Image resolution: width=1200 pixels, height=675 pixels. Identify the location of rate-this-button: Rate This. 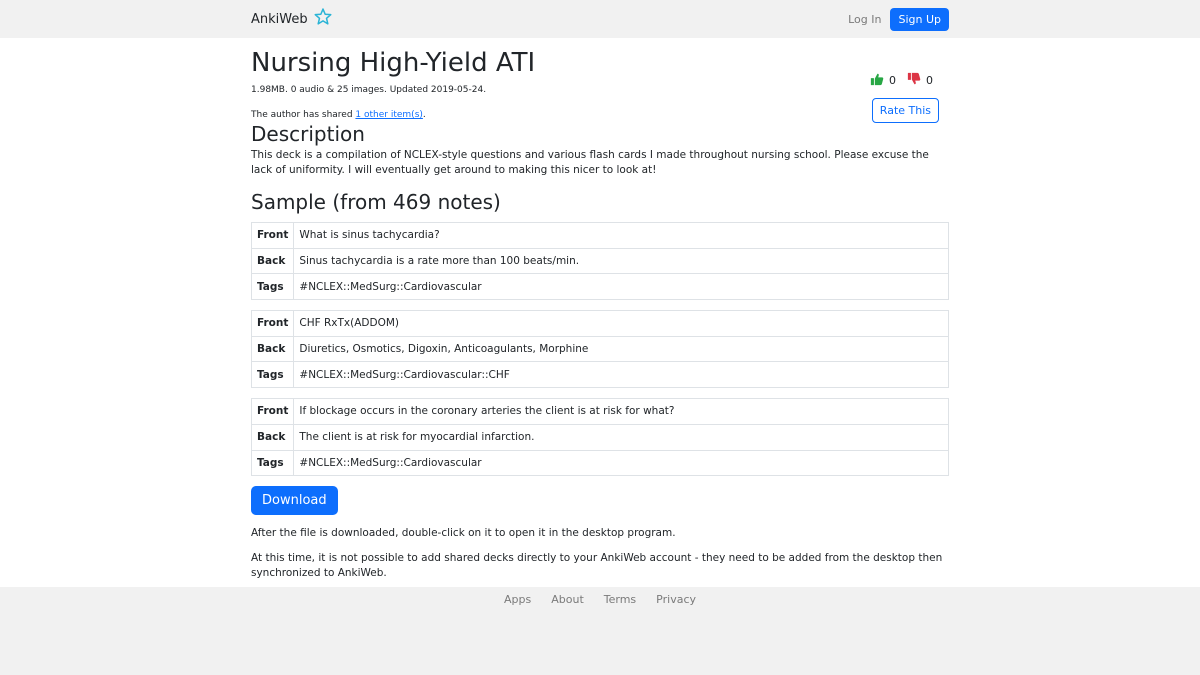
(905, 110).